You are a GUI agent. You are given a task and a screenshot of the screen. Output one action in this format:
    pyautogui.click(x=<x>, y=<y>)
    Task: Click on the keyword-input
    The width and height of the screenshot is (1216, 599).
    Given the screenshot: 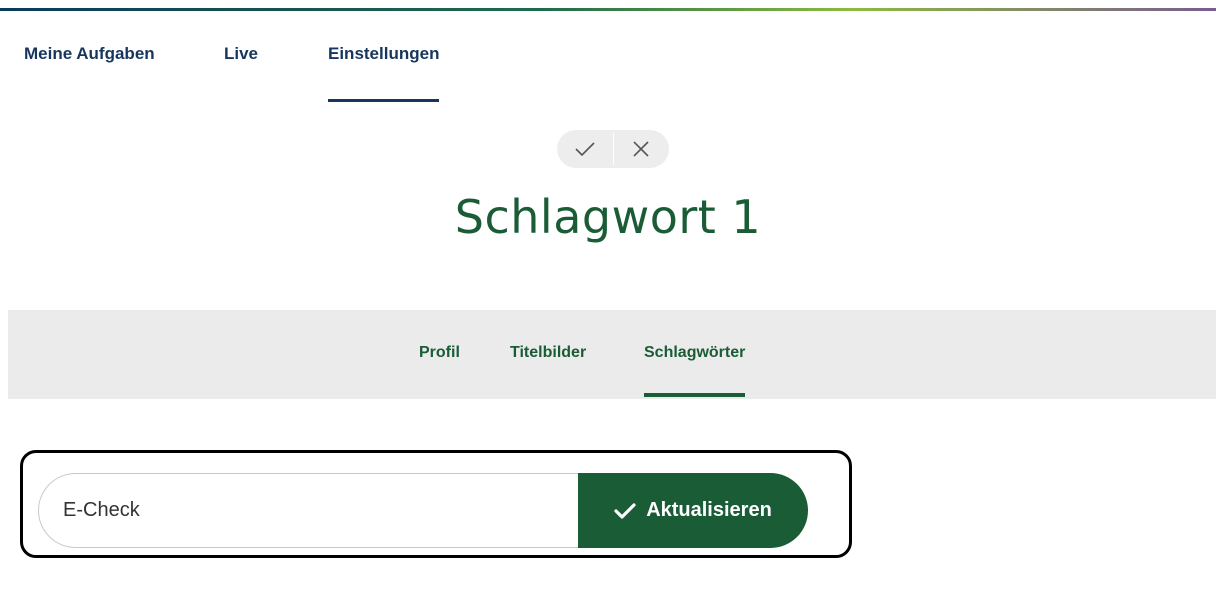 What is the action you would take?
    pyautogui.click(x=318, y=510)
    